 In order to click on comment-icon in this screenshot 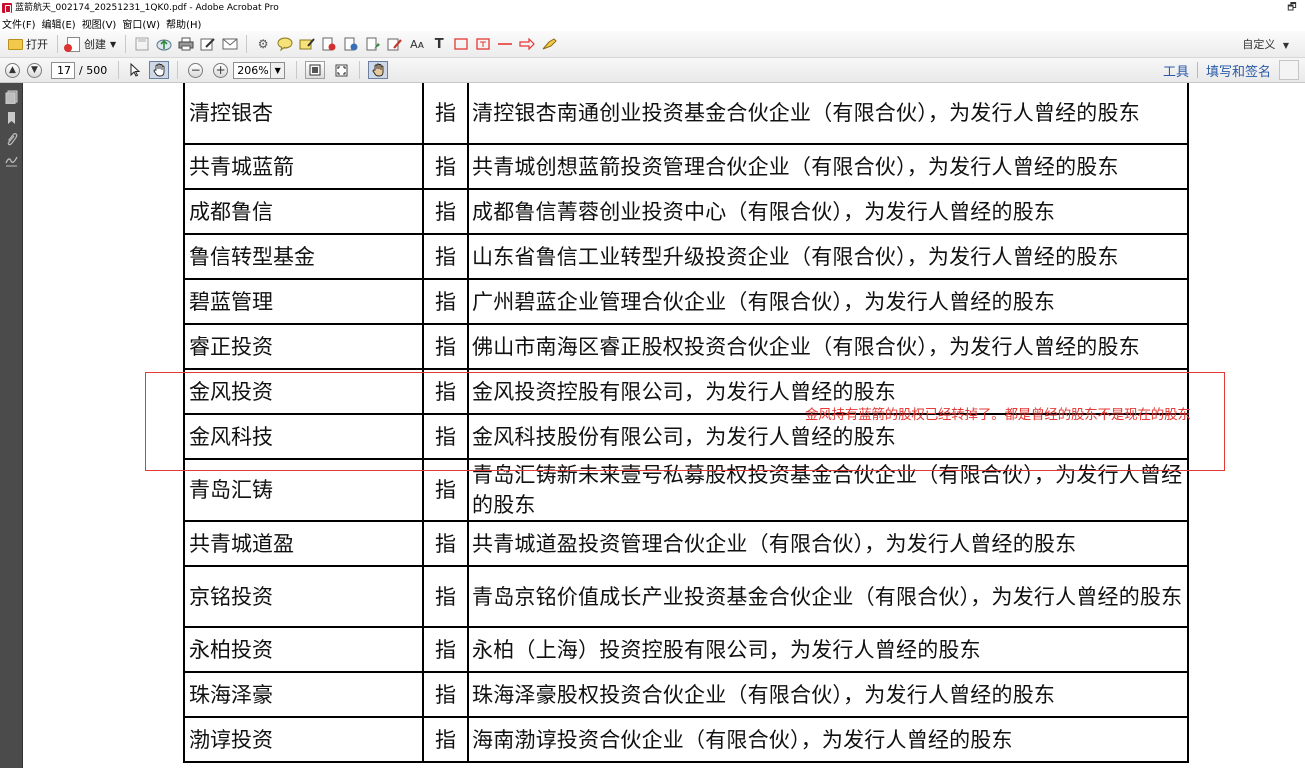, I will do `click(285, 44)`.